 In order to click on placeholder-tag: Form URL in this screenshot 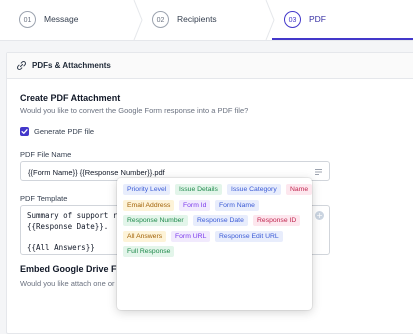, I will do `click(191, 236)`.